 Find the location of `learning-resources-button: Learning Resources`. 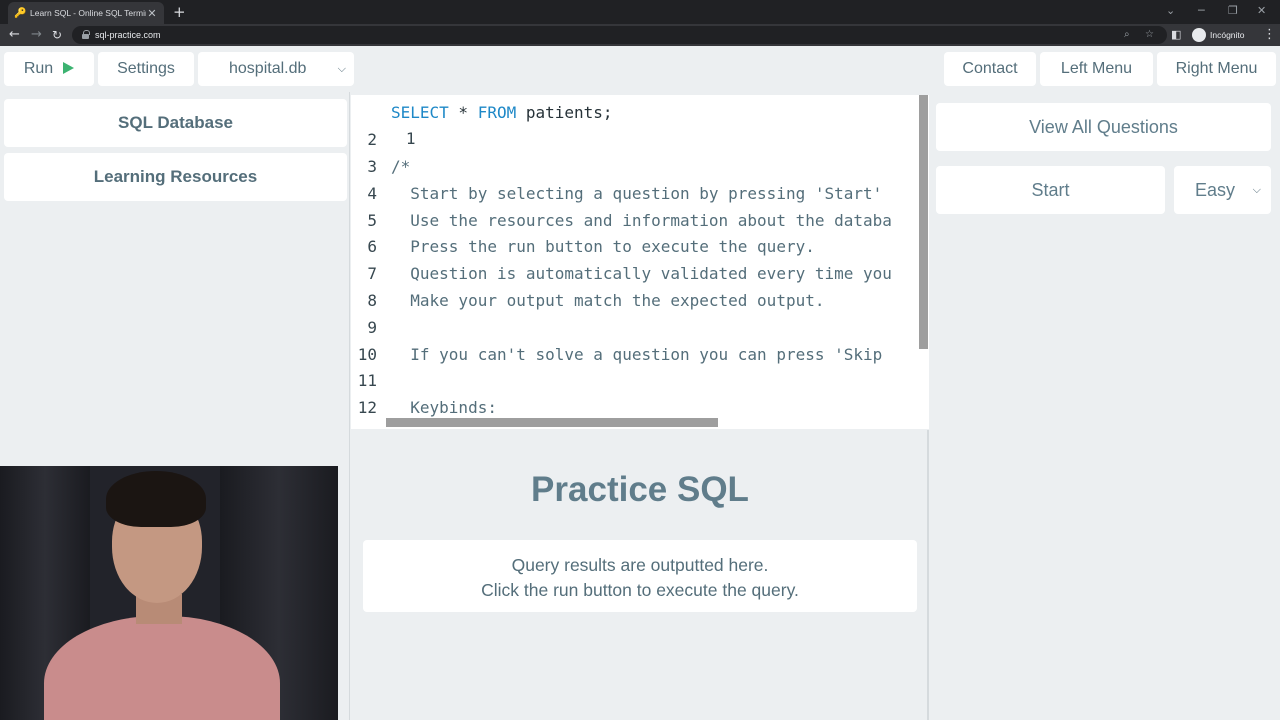

learning-resources-button: Learning Resources is located at coordinates (175, 177).